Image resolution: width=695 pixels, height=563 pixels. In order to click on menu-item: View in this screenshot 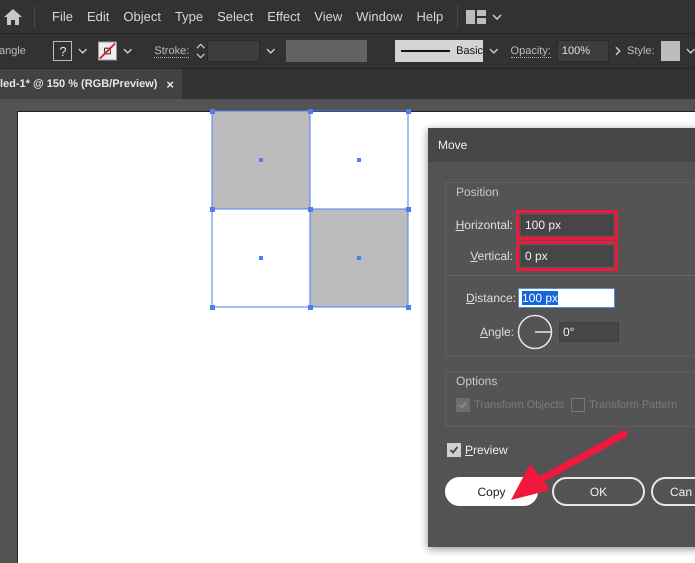, I will do `click(328, 16)`.